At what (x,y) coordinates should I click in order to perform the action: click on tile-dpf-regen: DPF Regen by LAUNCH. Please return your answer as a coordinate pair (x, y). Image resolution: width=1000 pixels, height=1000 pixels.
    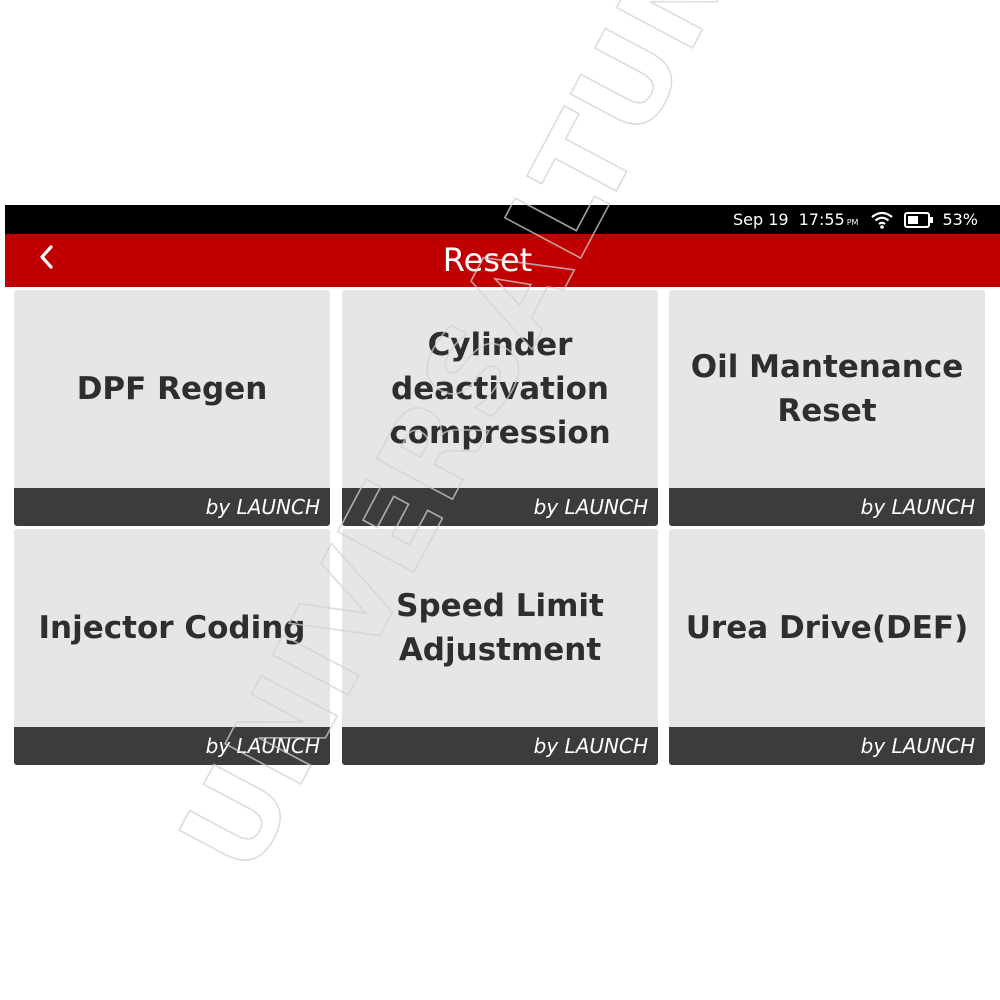
    Looking at the image, I should click on (172, 408).